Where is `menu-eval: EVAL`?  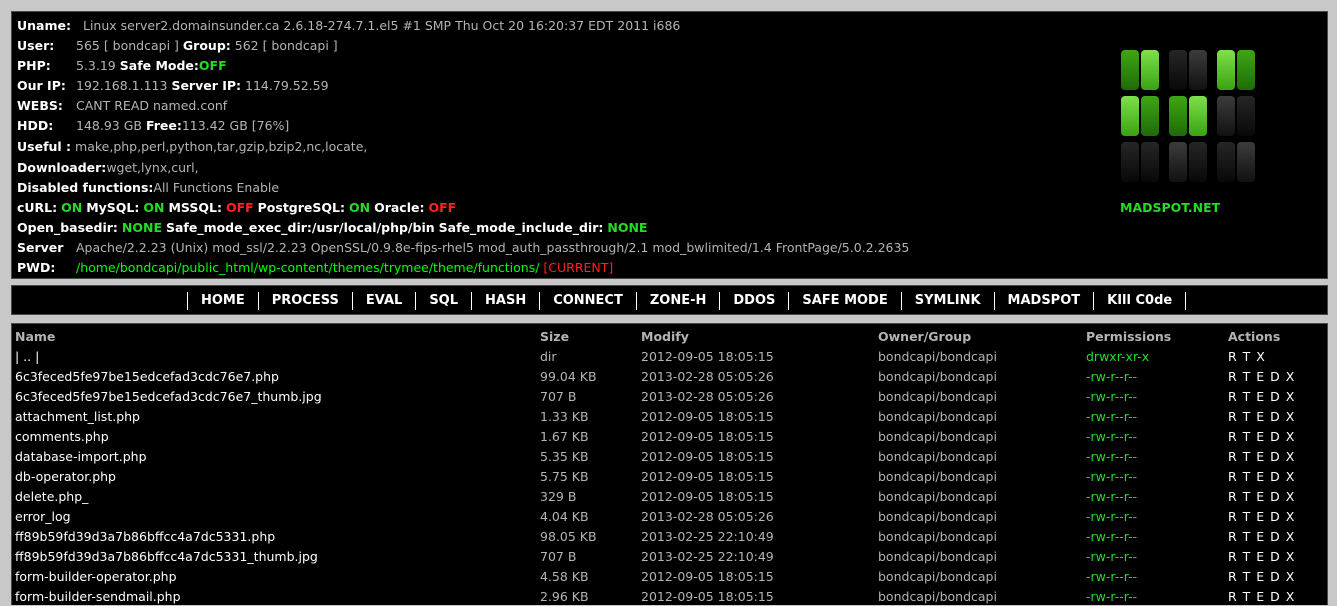 menu-eval: EVAL is located at coordinates (385, 301).